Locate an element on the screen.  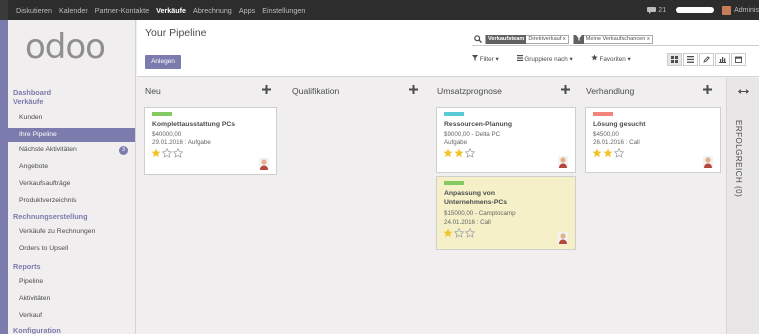
sidebar-section-dashboard: Dashboard is located at coordinates (32, 92).